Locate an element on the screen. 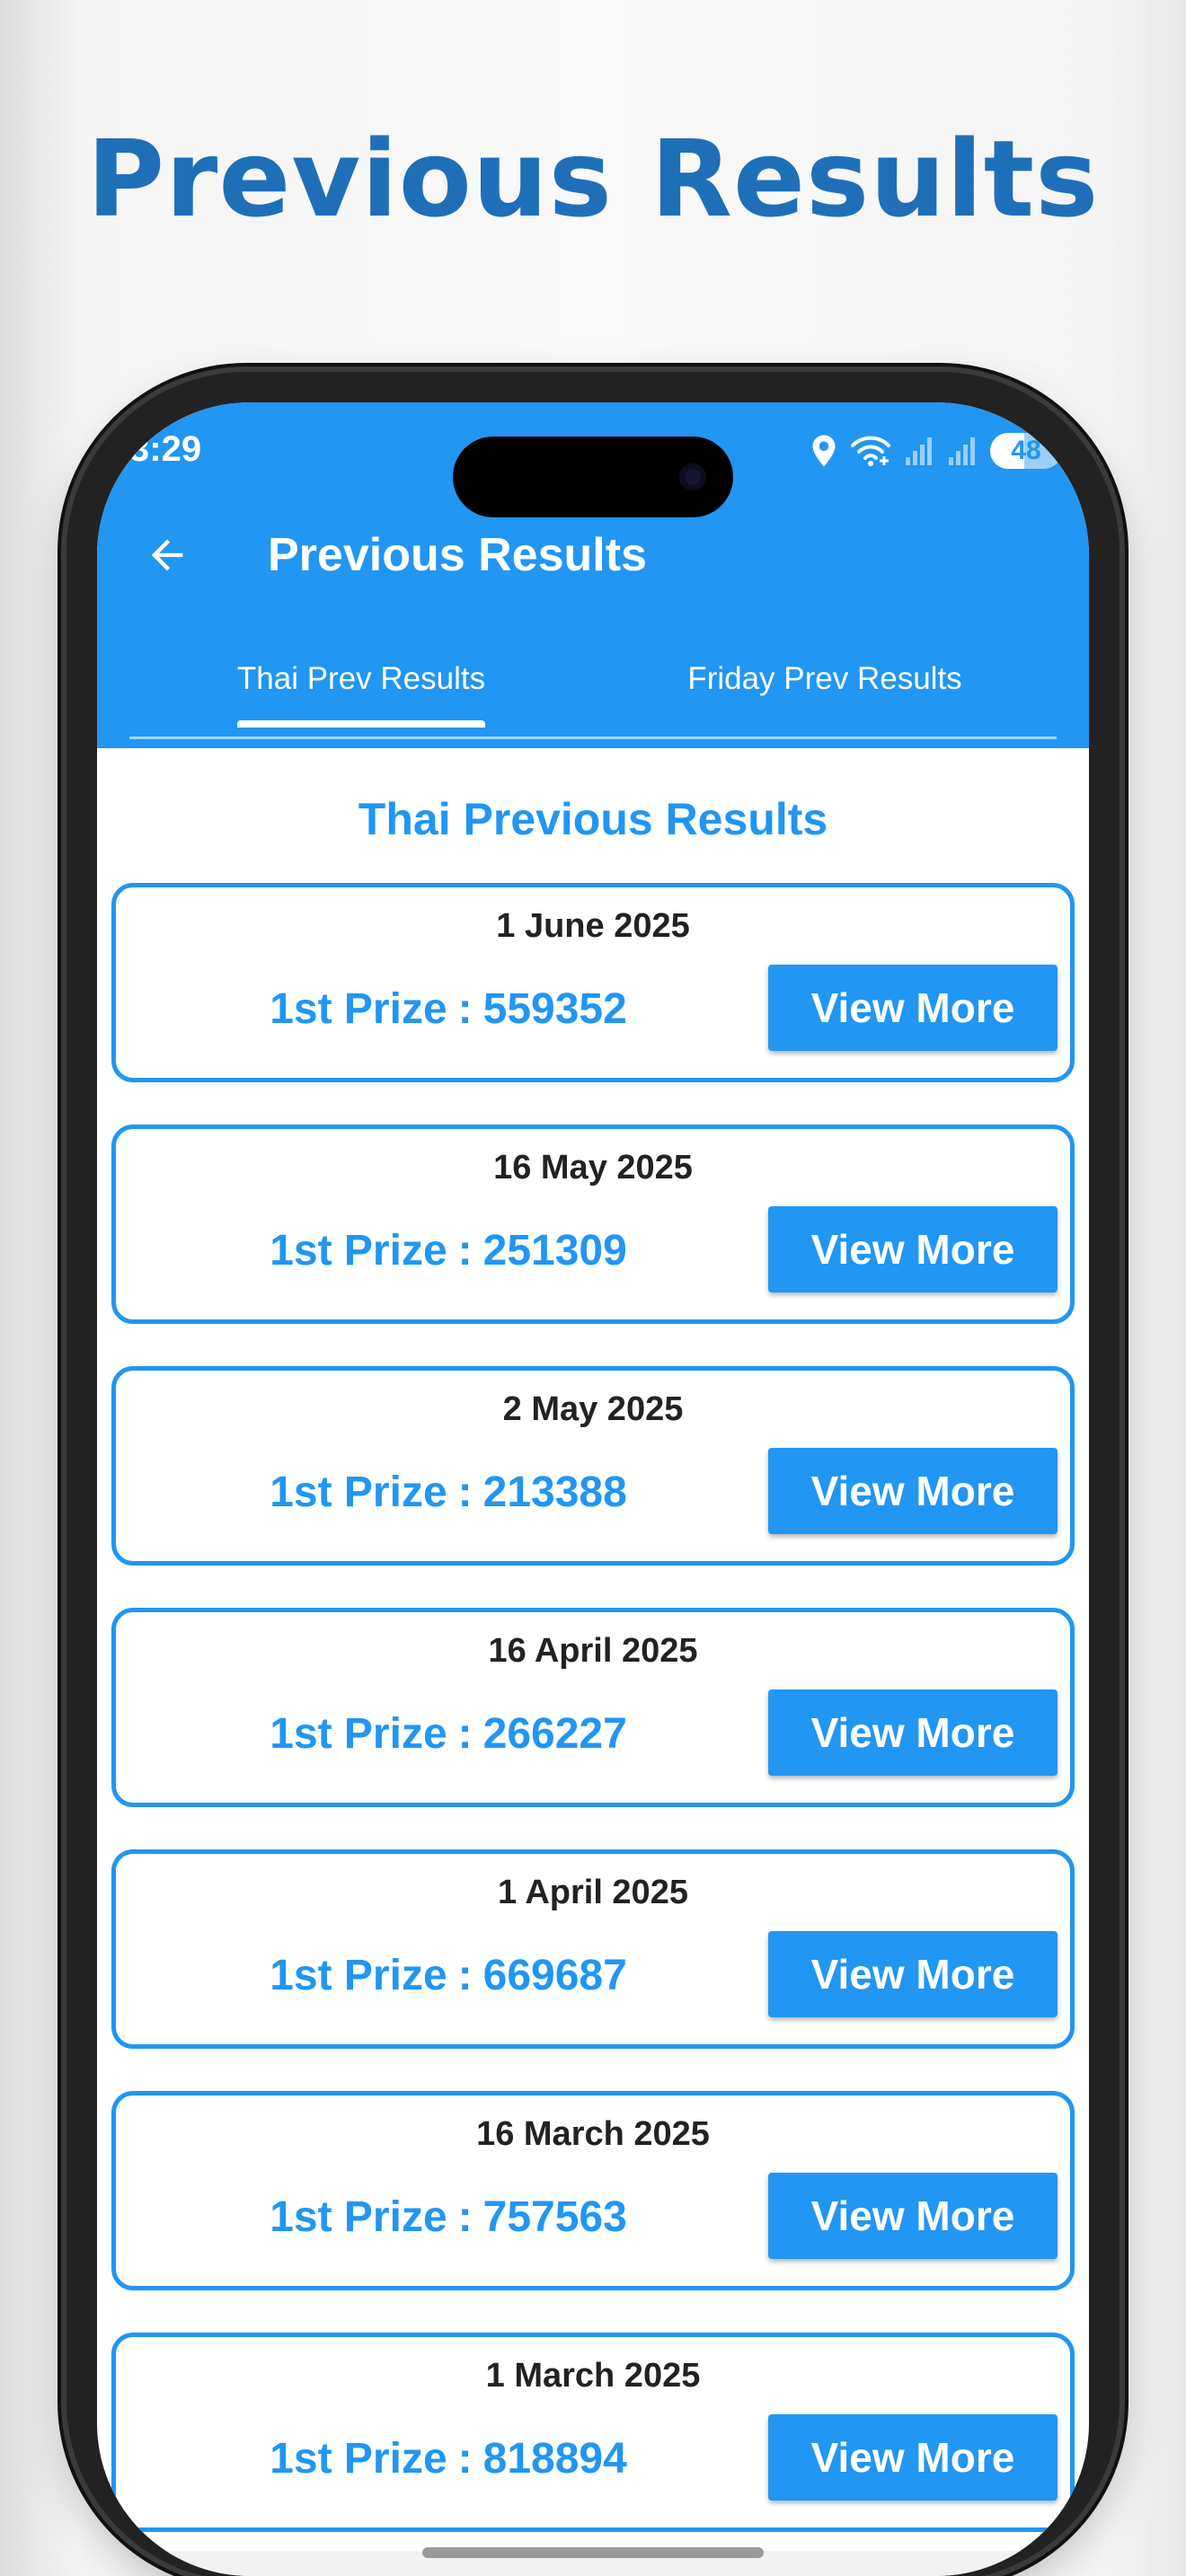  result-date: 16 March 2025 is located at coordinates (593, 2134).